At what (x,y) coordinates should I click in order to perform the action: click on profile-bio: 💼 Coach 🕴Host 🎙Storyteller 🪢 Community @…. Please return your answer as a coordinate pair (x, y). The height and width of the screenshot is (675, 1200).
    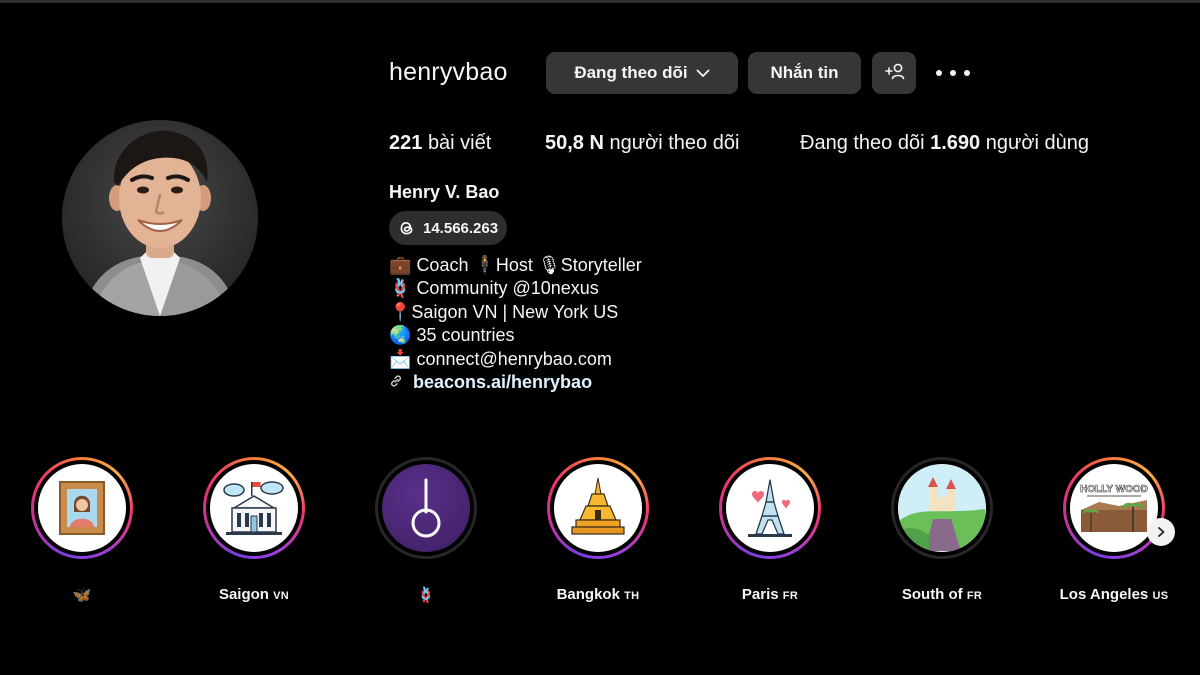
    Looking at the image, I should click on (515, 324).